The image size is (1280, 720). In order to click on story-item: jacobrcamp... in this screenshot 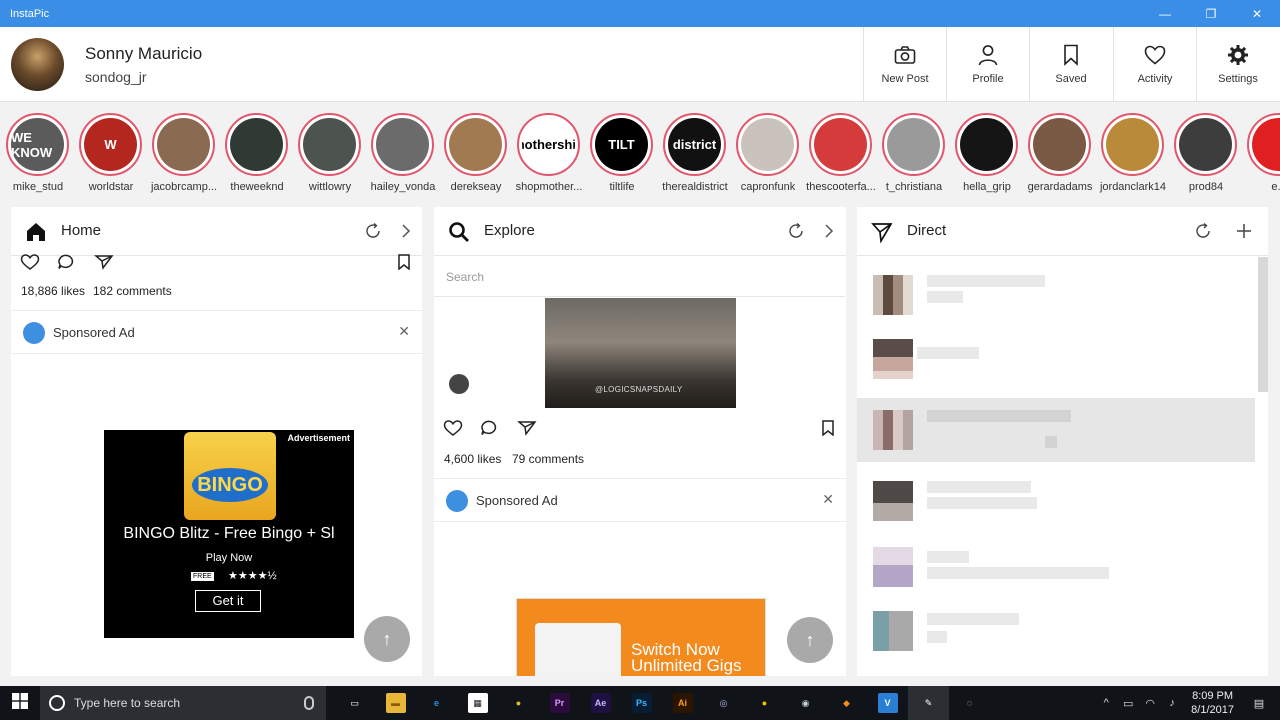, I will do `click(185, 153)`.